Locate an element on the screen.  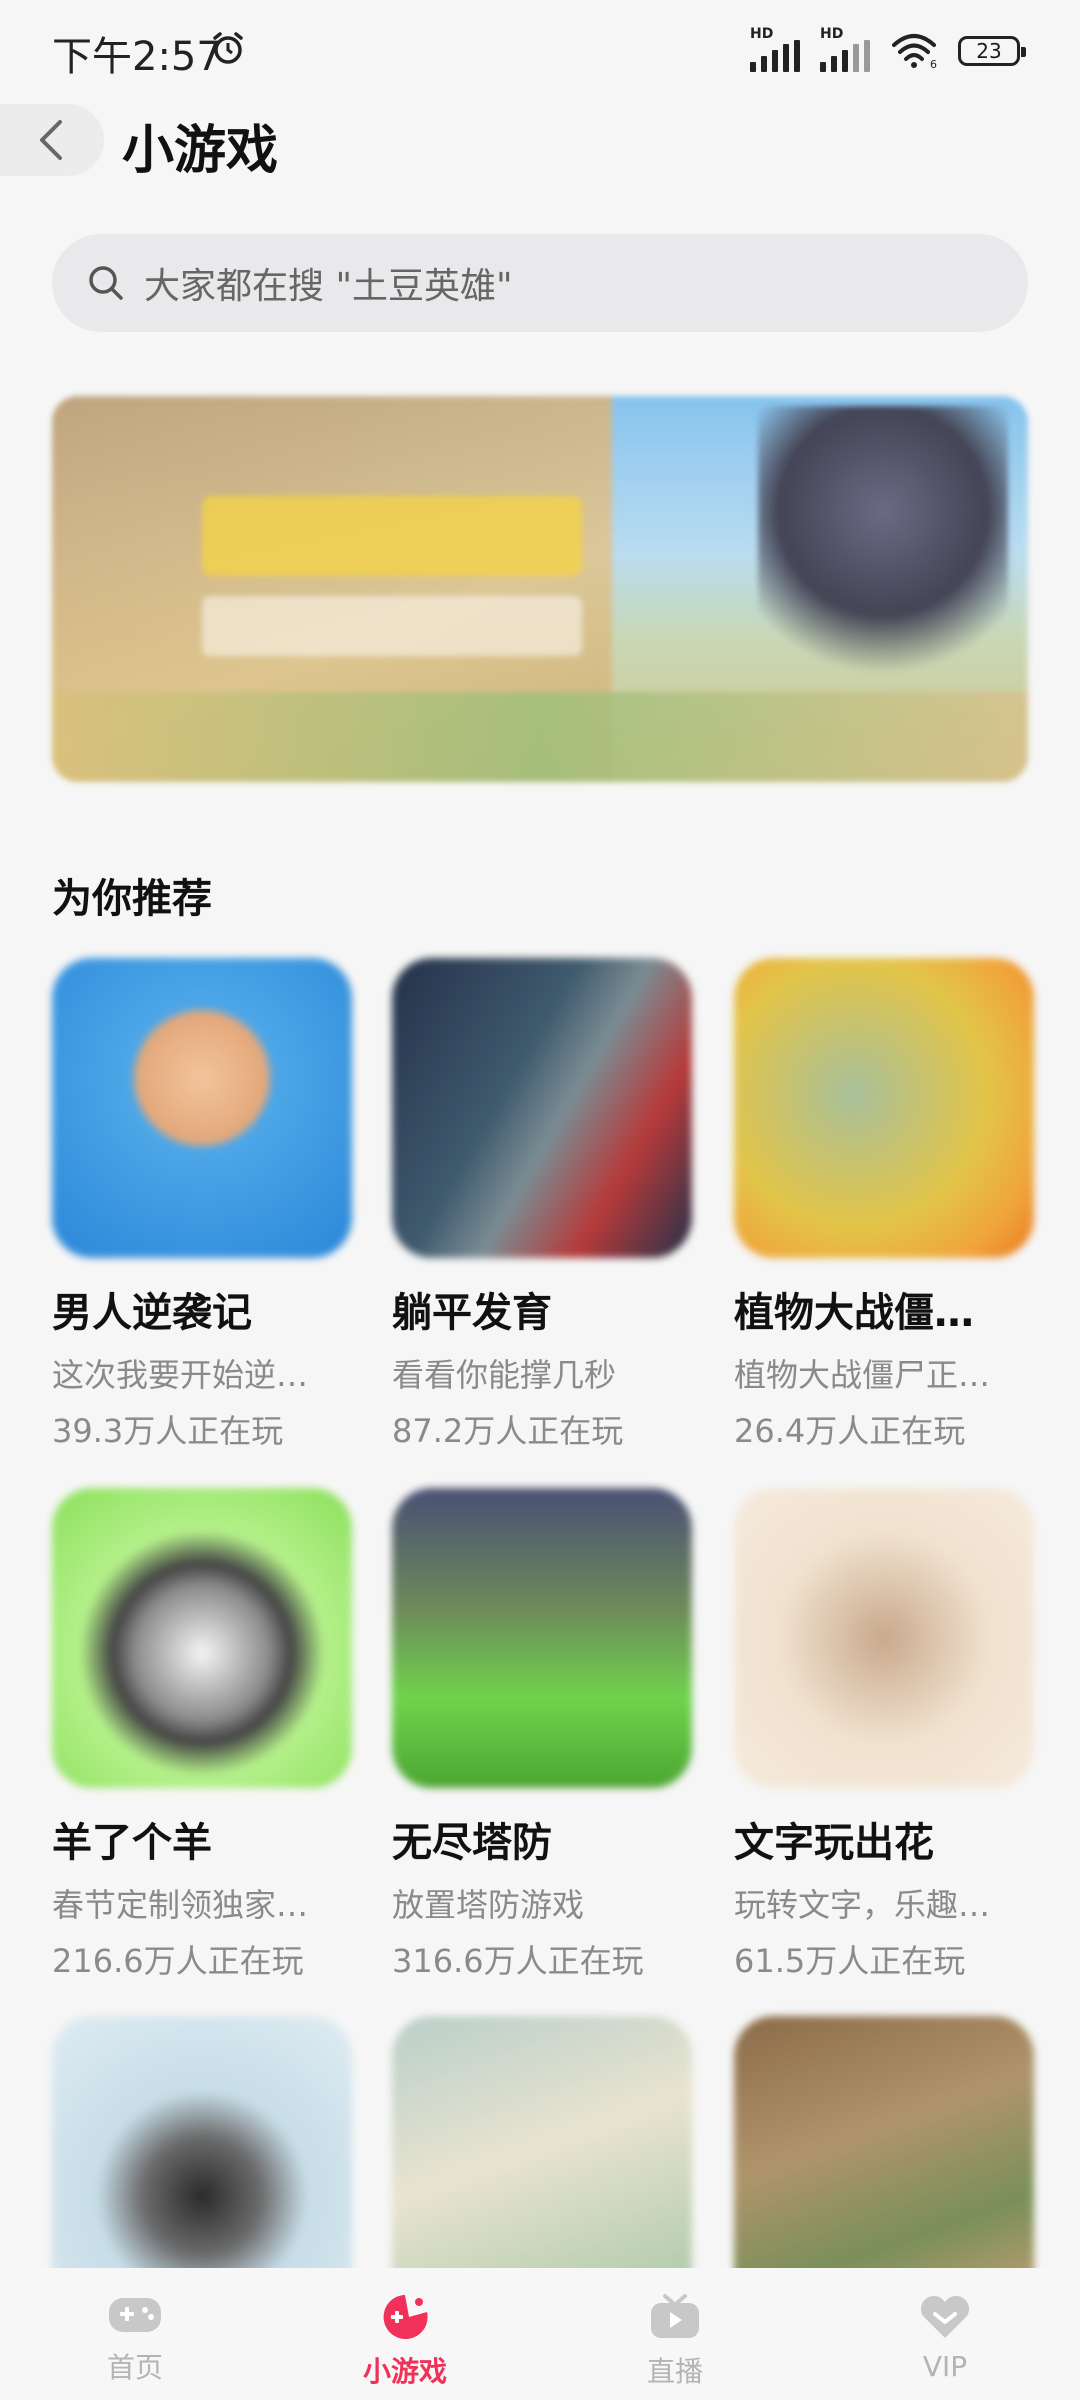
nav-label-games: 小游戏 is located at coordinates (404, 2371).